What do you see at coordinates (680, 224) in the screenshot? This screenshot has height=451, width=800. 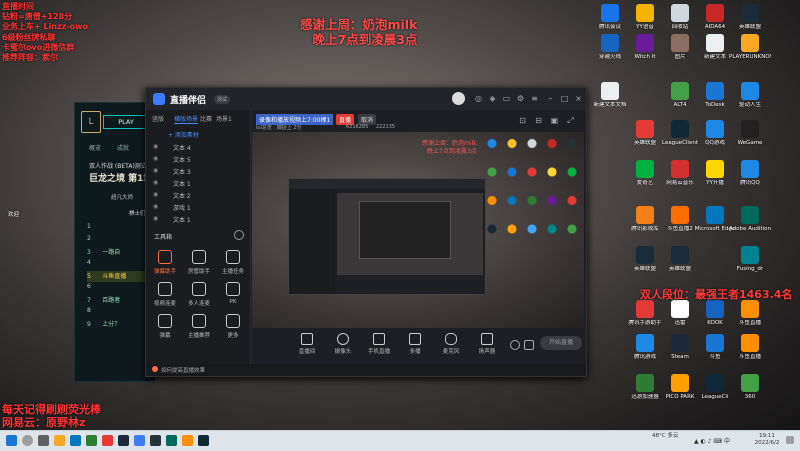 I see `desktop-icon: 斗鱼直播2` at bounding box center [680, 224].